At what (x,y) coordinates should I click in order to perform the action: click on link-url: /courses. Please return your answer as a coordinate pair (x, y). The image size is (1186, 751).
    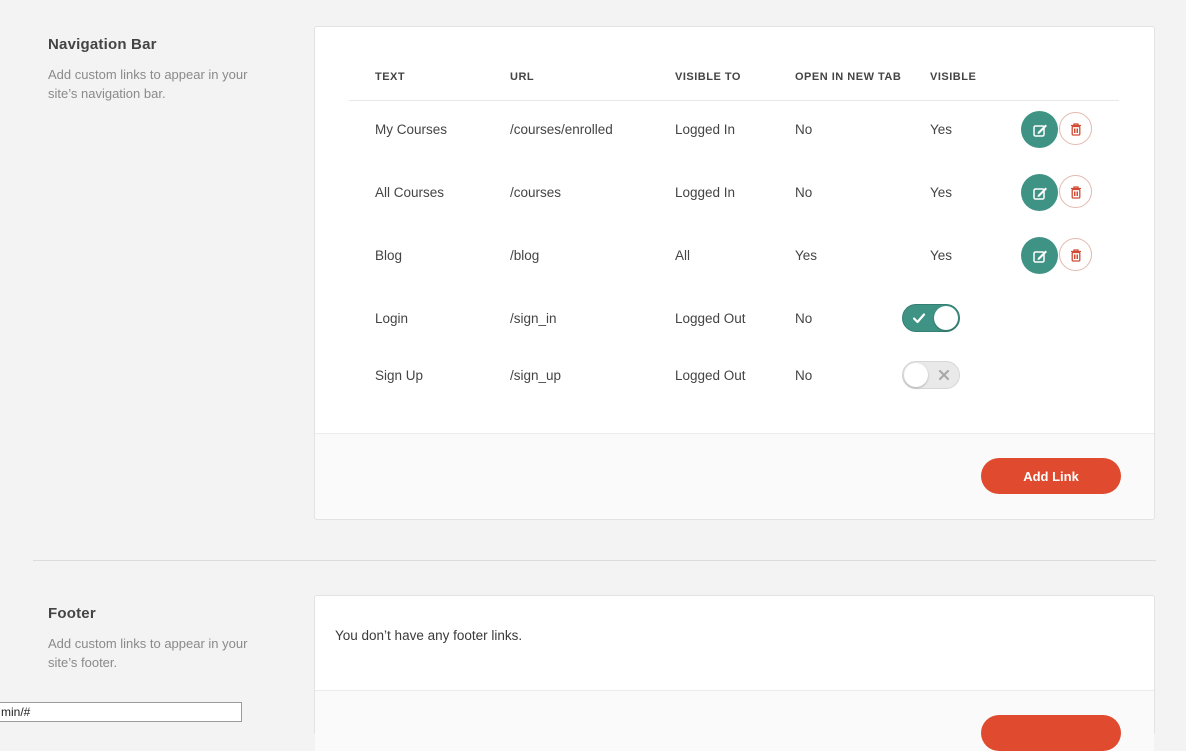
    Looking at the image, I should click on (536, 192).